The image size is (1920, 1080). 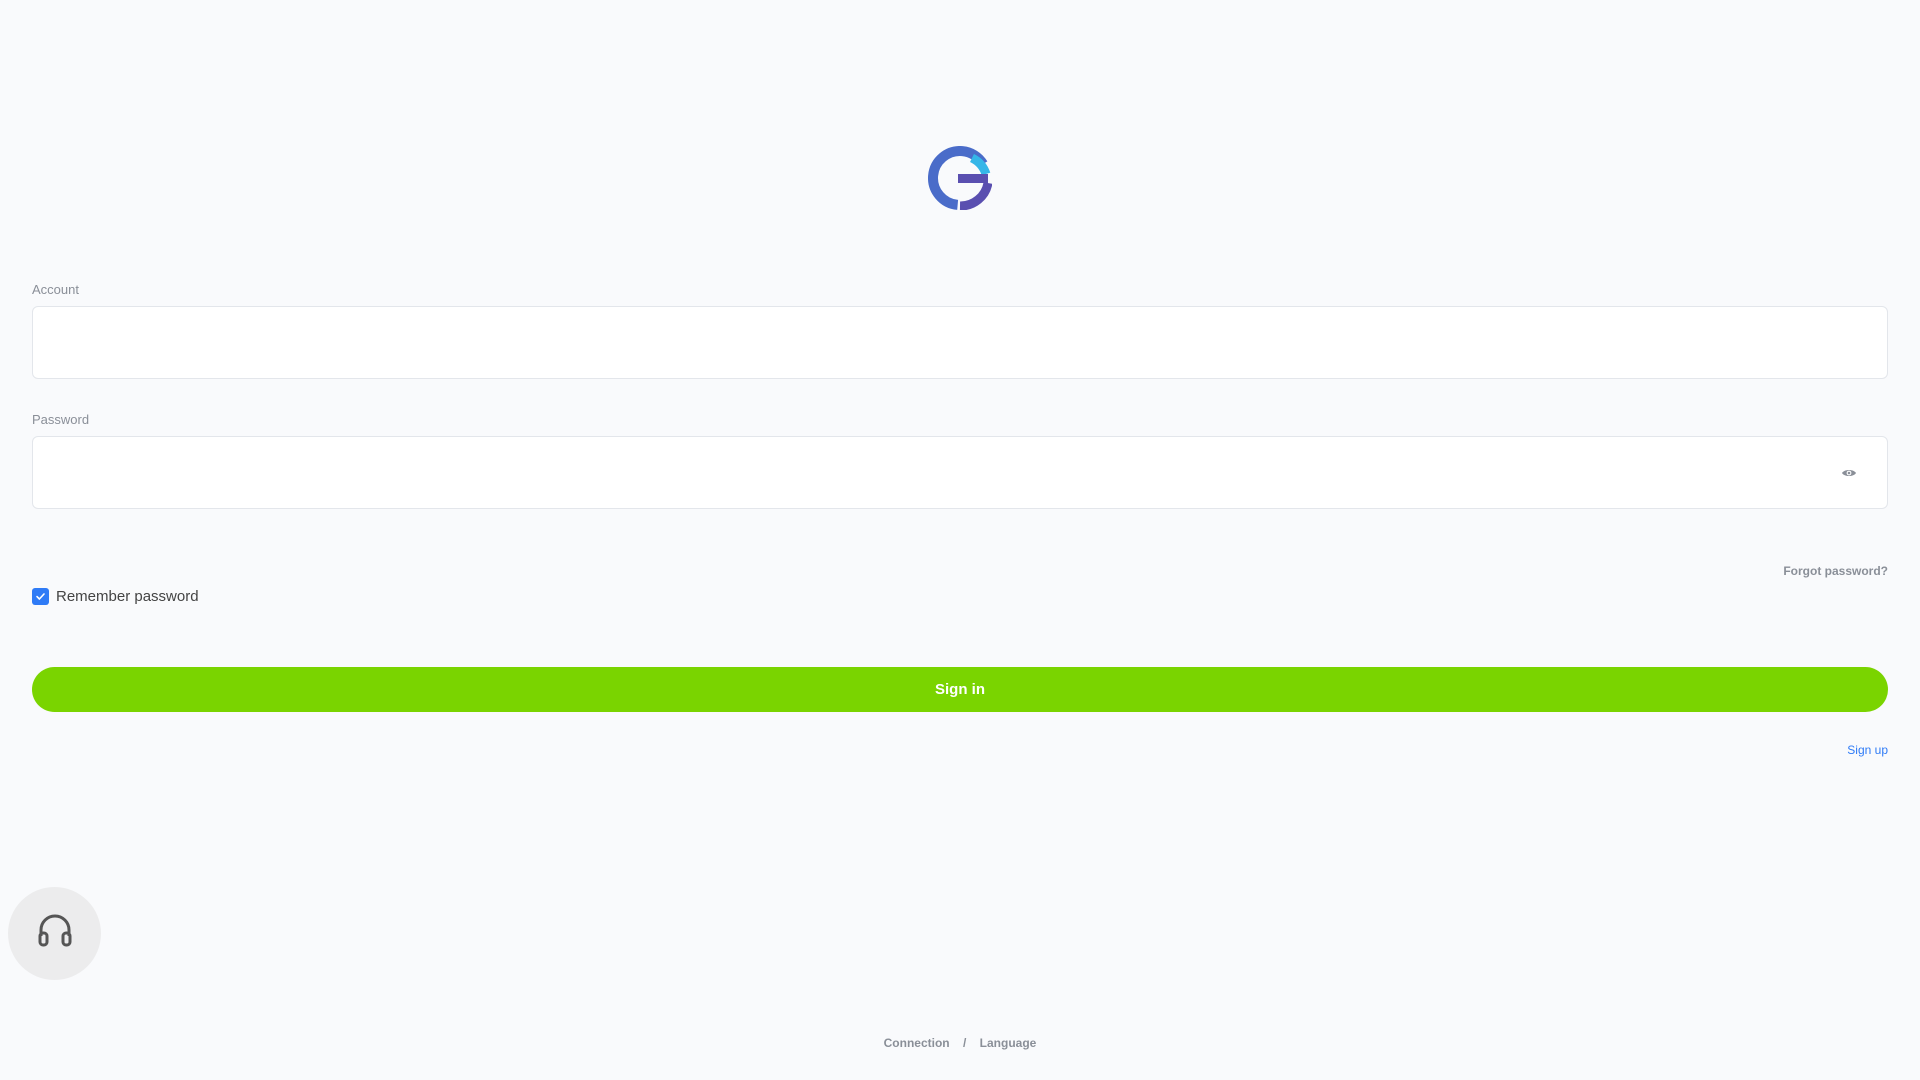 I want to click on support-button, so click(x=54, y=933).